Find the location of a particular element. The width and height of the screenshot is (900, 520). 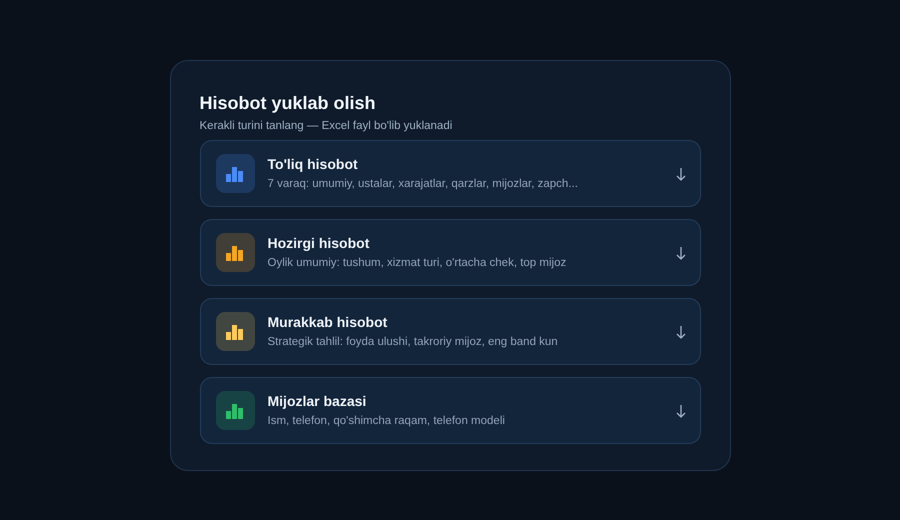

report-option: Mijozlar bazasi Ism, telefon, qo'shimcha raqam, telefon modeli is located at coordinates (450, 410).